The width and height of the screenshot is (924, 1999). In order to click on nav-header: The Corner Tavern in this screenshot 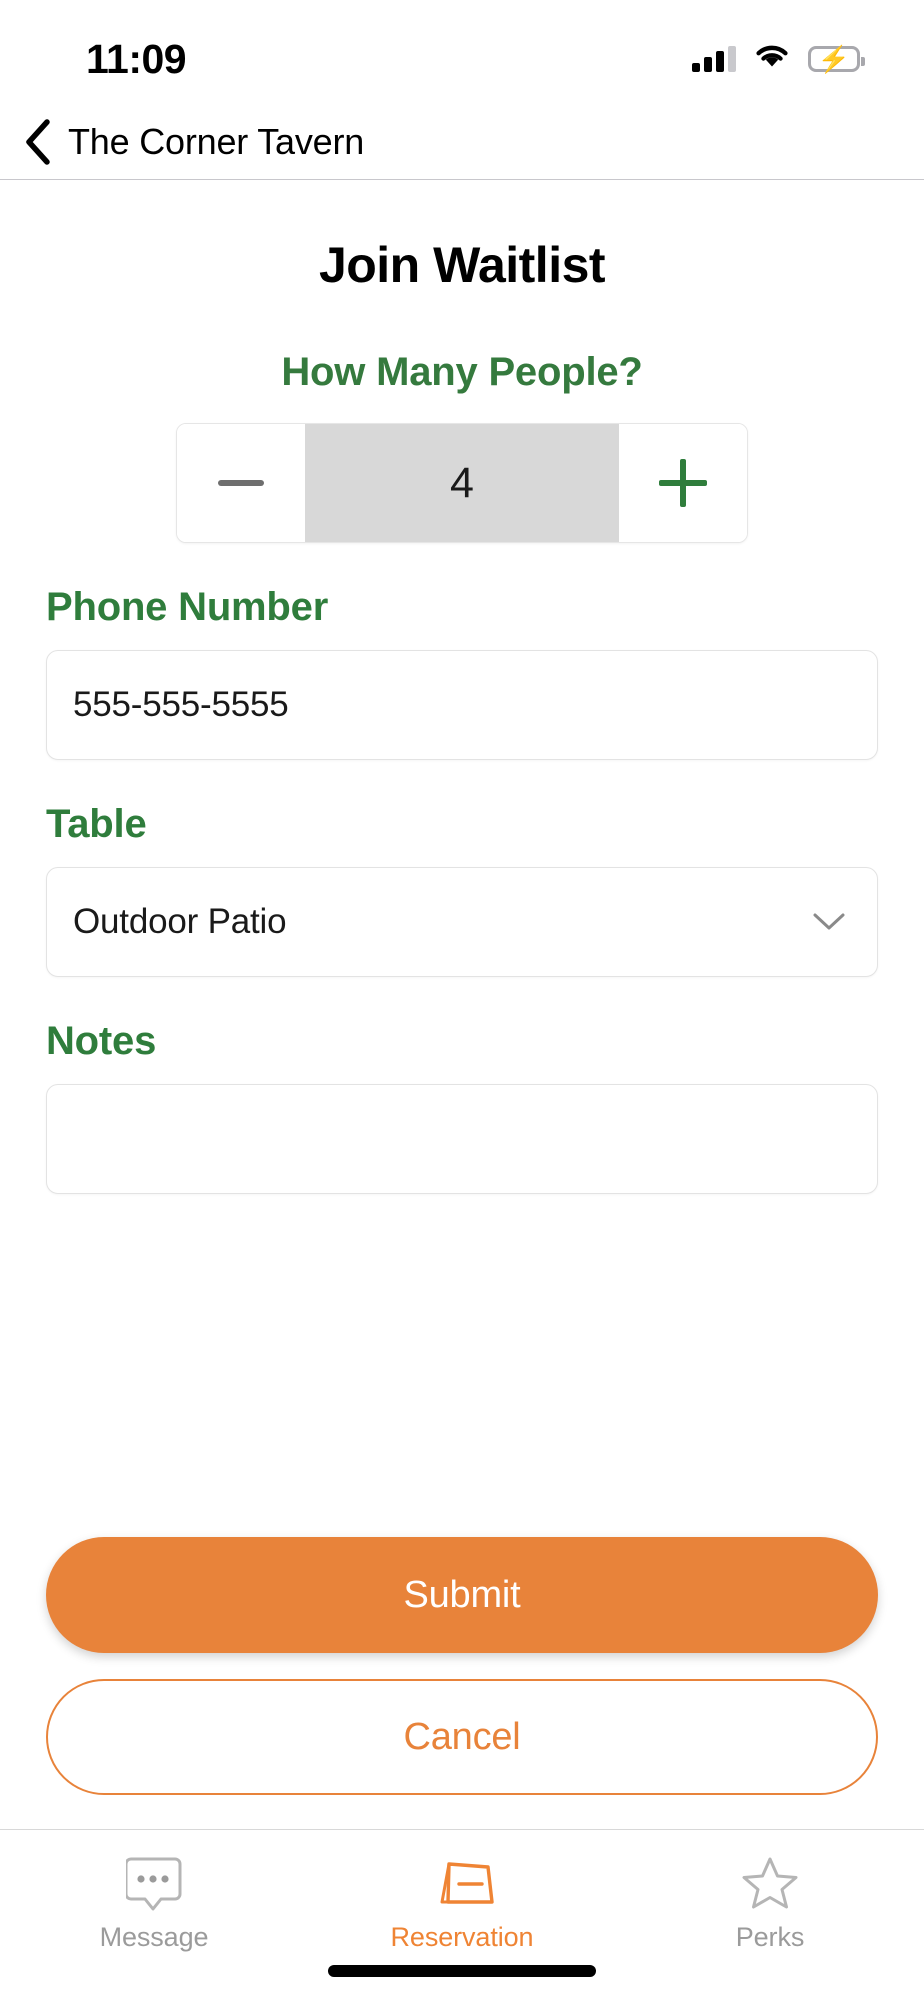, I will do `click(462, 142)`.